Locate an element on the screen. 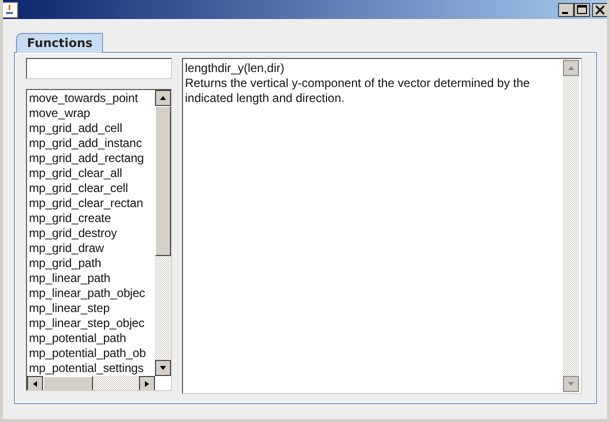  vertical-scrollbar is located at coordinates (163, 233).